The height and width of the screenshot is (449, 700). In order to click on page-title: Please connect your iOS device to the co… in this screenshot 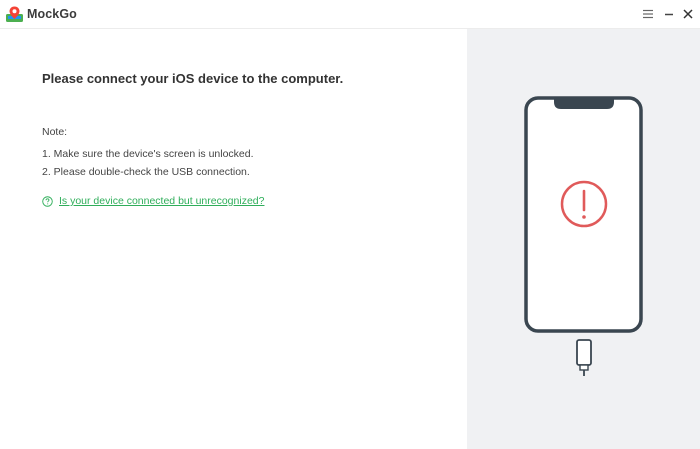, I will do `click(193, 78)`.